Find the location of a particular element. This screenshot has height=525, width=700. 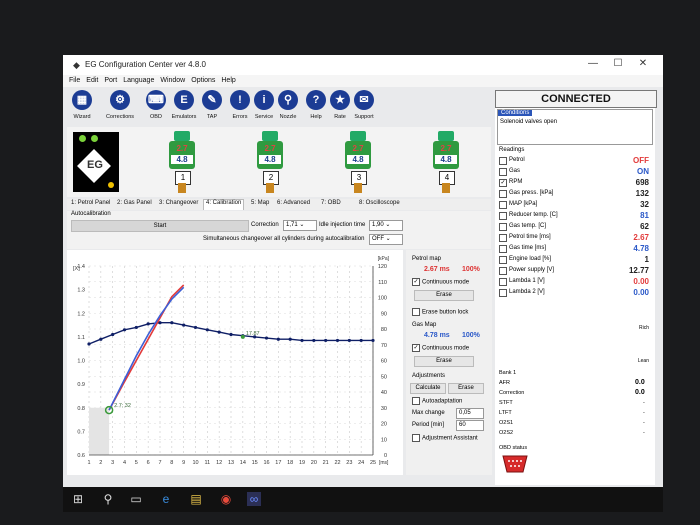

connection-status: CONNECTED is located at coordinates (576, 99).